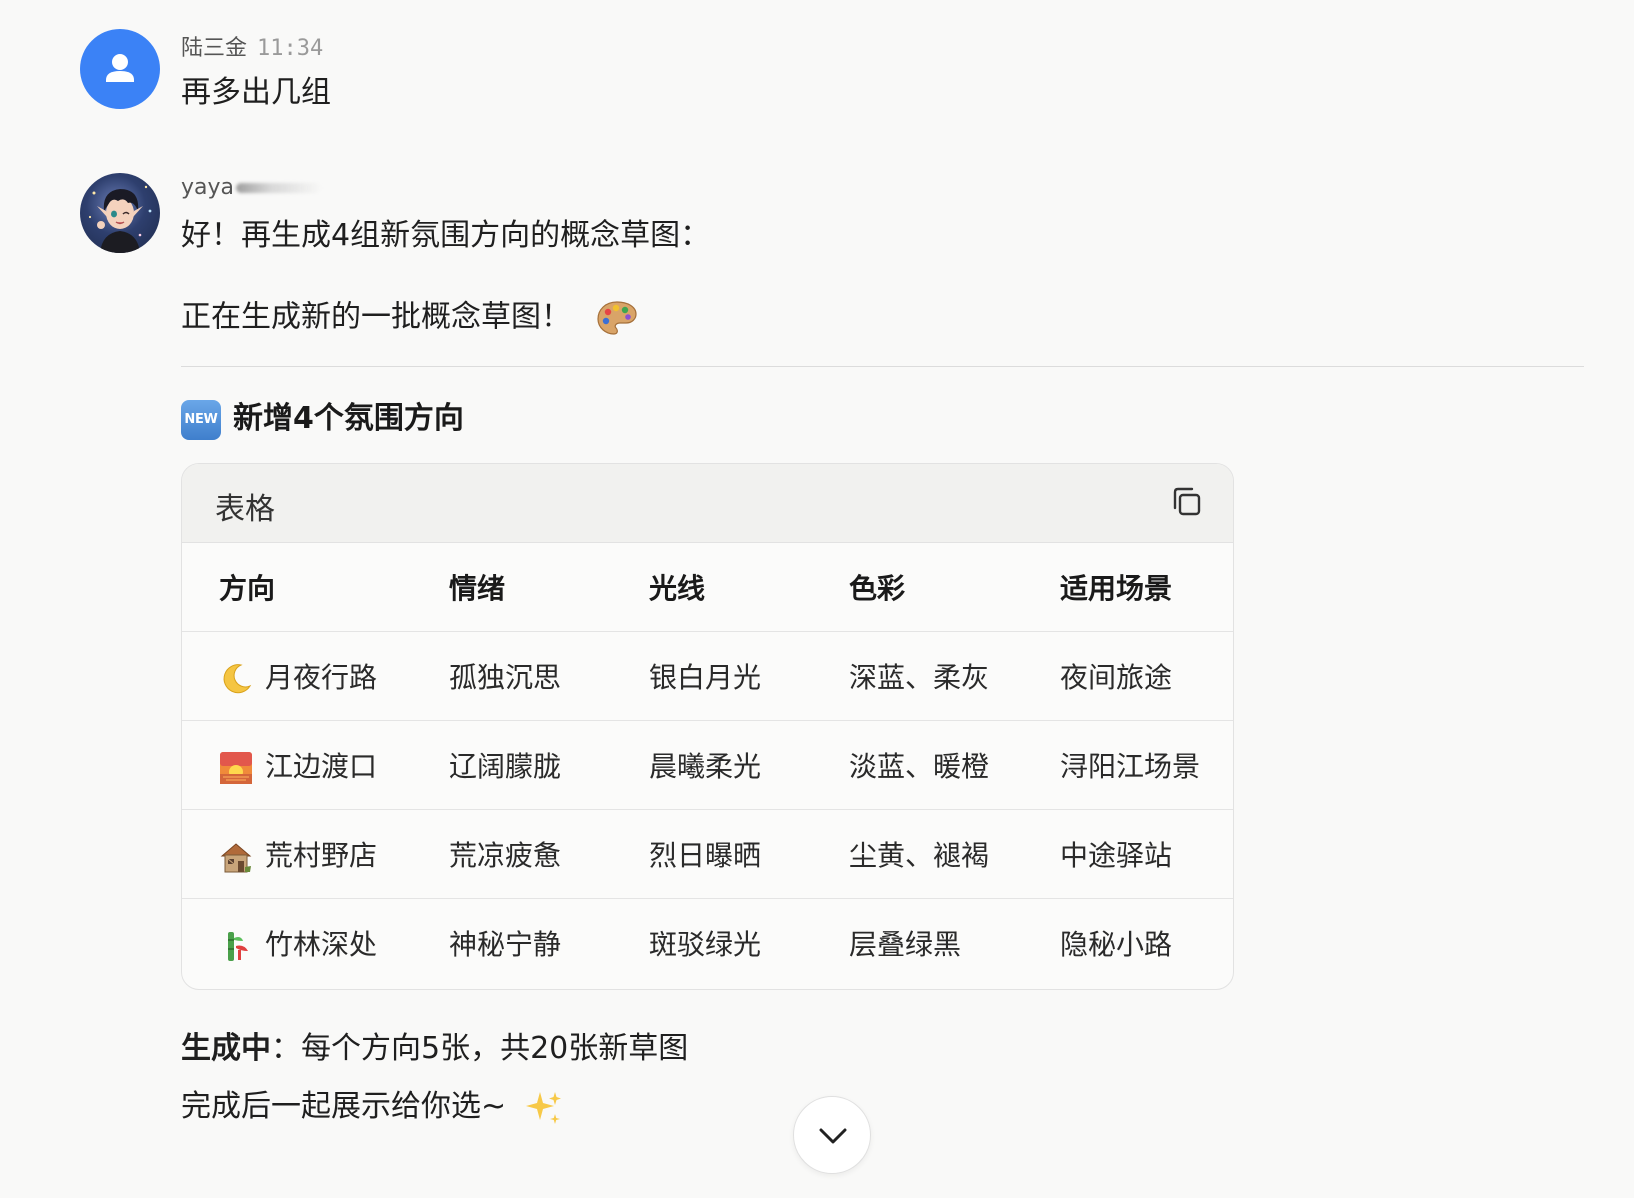  What do you see at coordinates (543, 1107) in the screenshot?
I see `sparkles-emoji` at bounding box center [543, 1107].